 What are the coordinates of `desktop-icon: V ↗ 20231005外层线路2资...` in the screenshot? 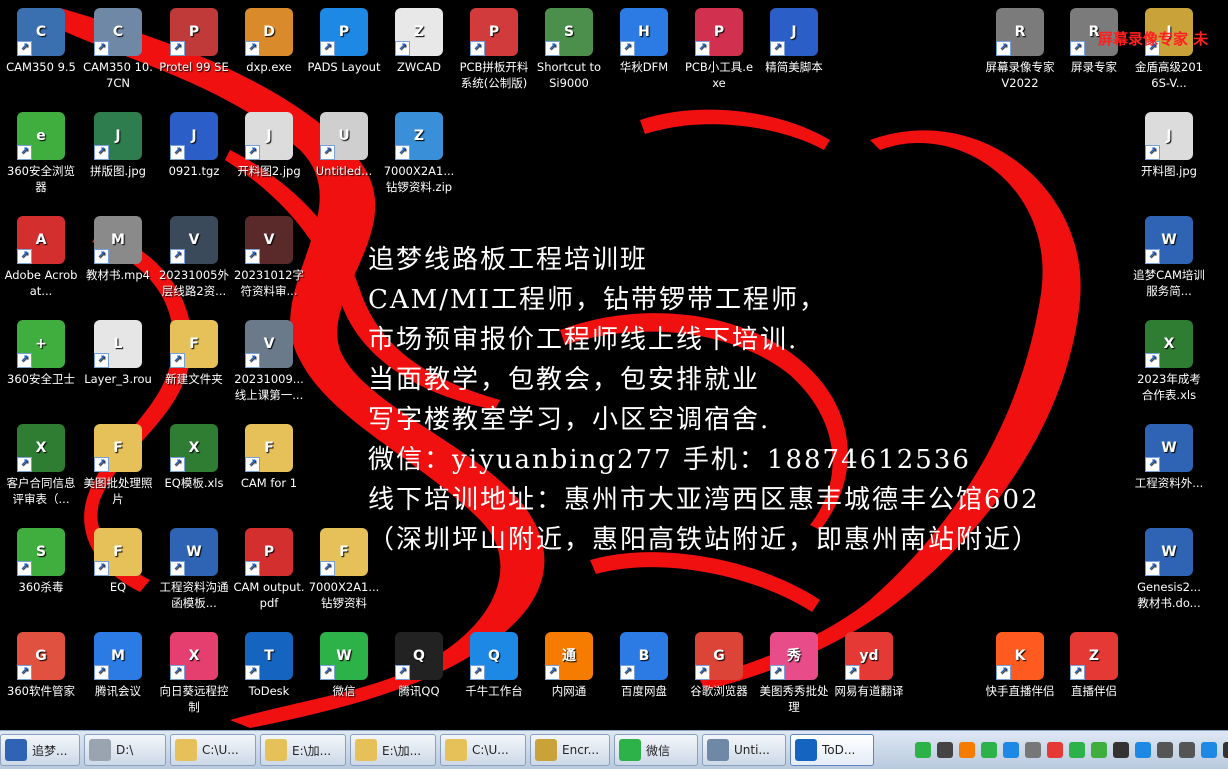 It's located at (194, 257).